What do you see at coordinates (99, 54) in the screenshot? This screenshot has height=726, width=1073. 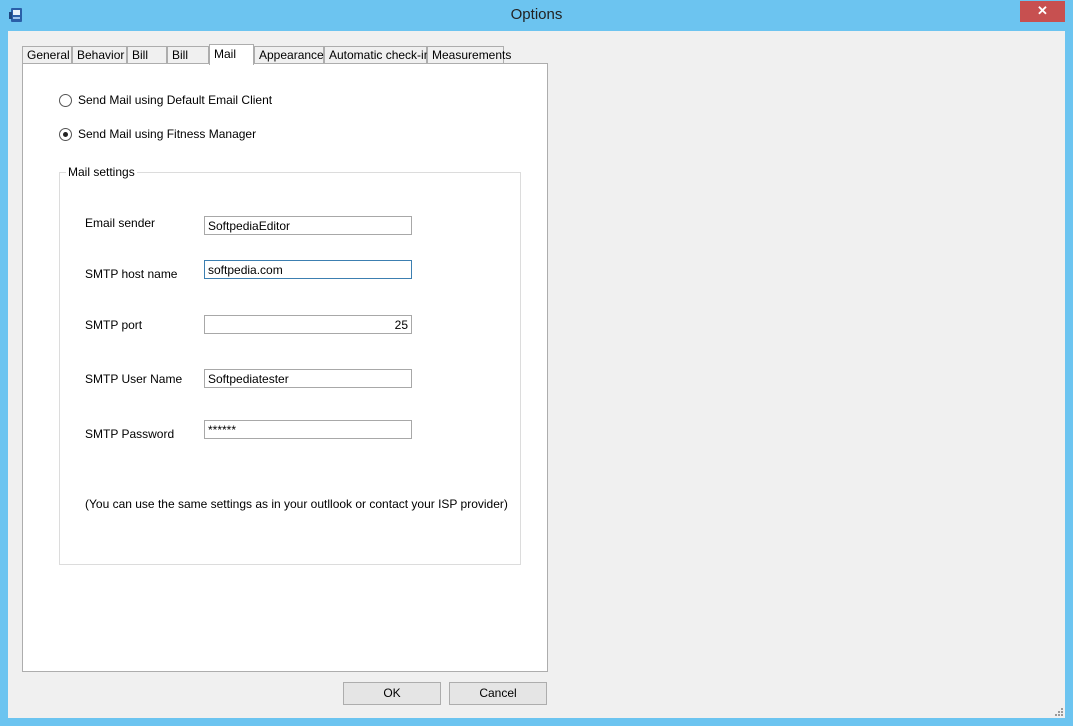 I see `tab-behavior: Behavior` at bounding box center [99, 54].